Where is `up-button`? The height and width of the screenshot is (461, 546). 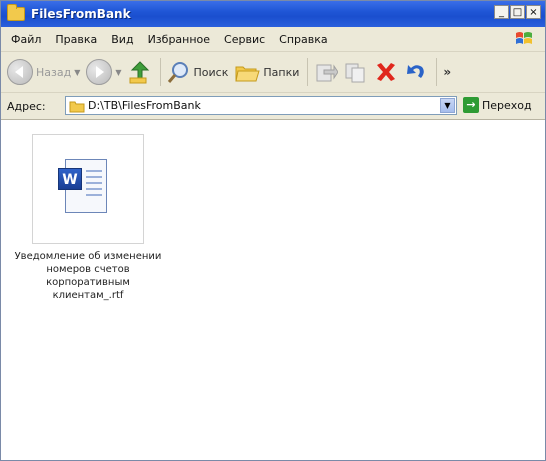 up-button is located at coordinates (140, 72).